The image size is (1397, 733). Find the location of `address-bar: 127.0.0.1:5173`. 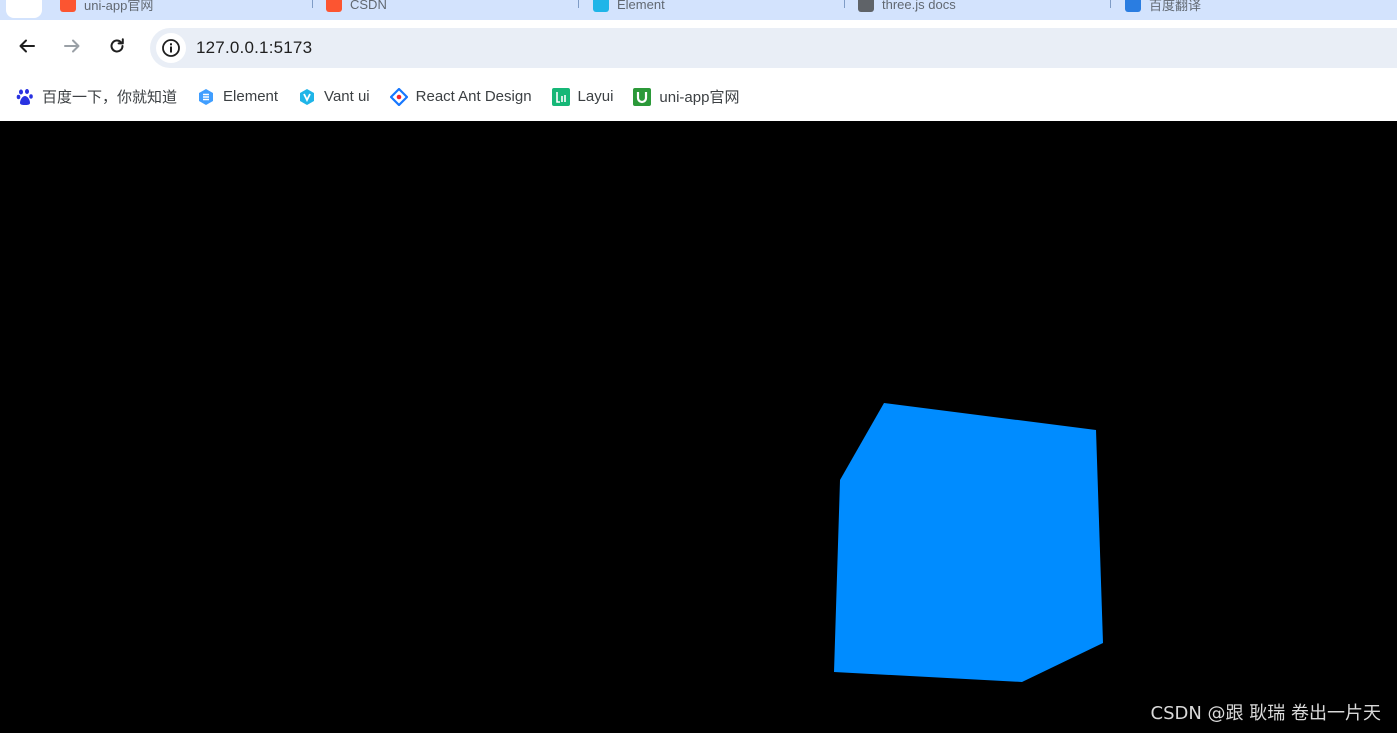

address-bar: 127.0.0.1:5173 is located at coordinates (773, 48).